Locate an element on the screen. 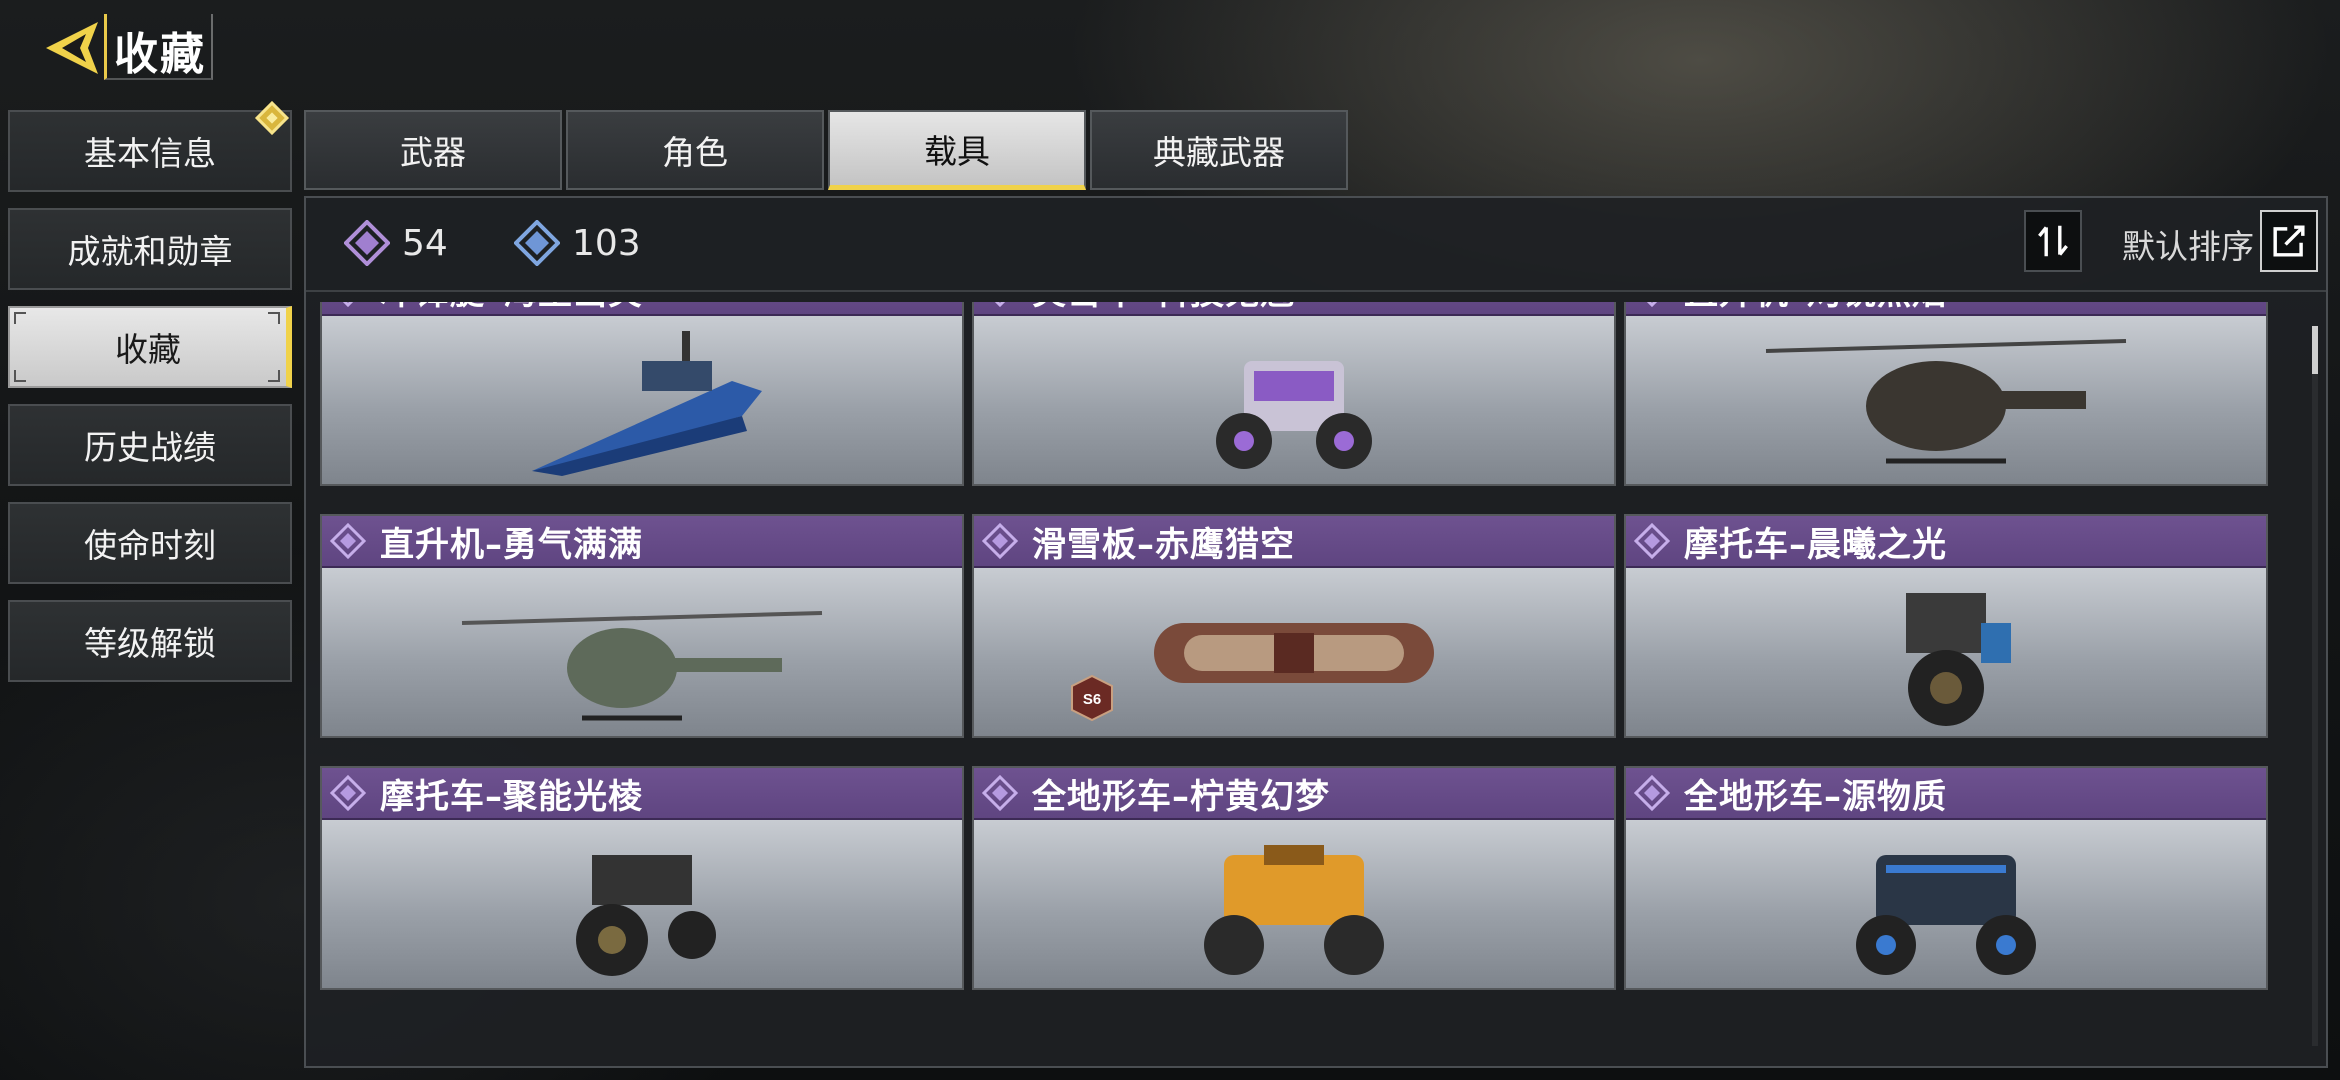 The height and width of the screenshot is (1080, 2340). buggy-image is located at coordinates (1294, 400).